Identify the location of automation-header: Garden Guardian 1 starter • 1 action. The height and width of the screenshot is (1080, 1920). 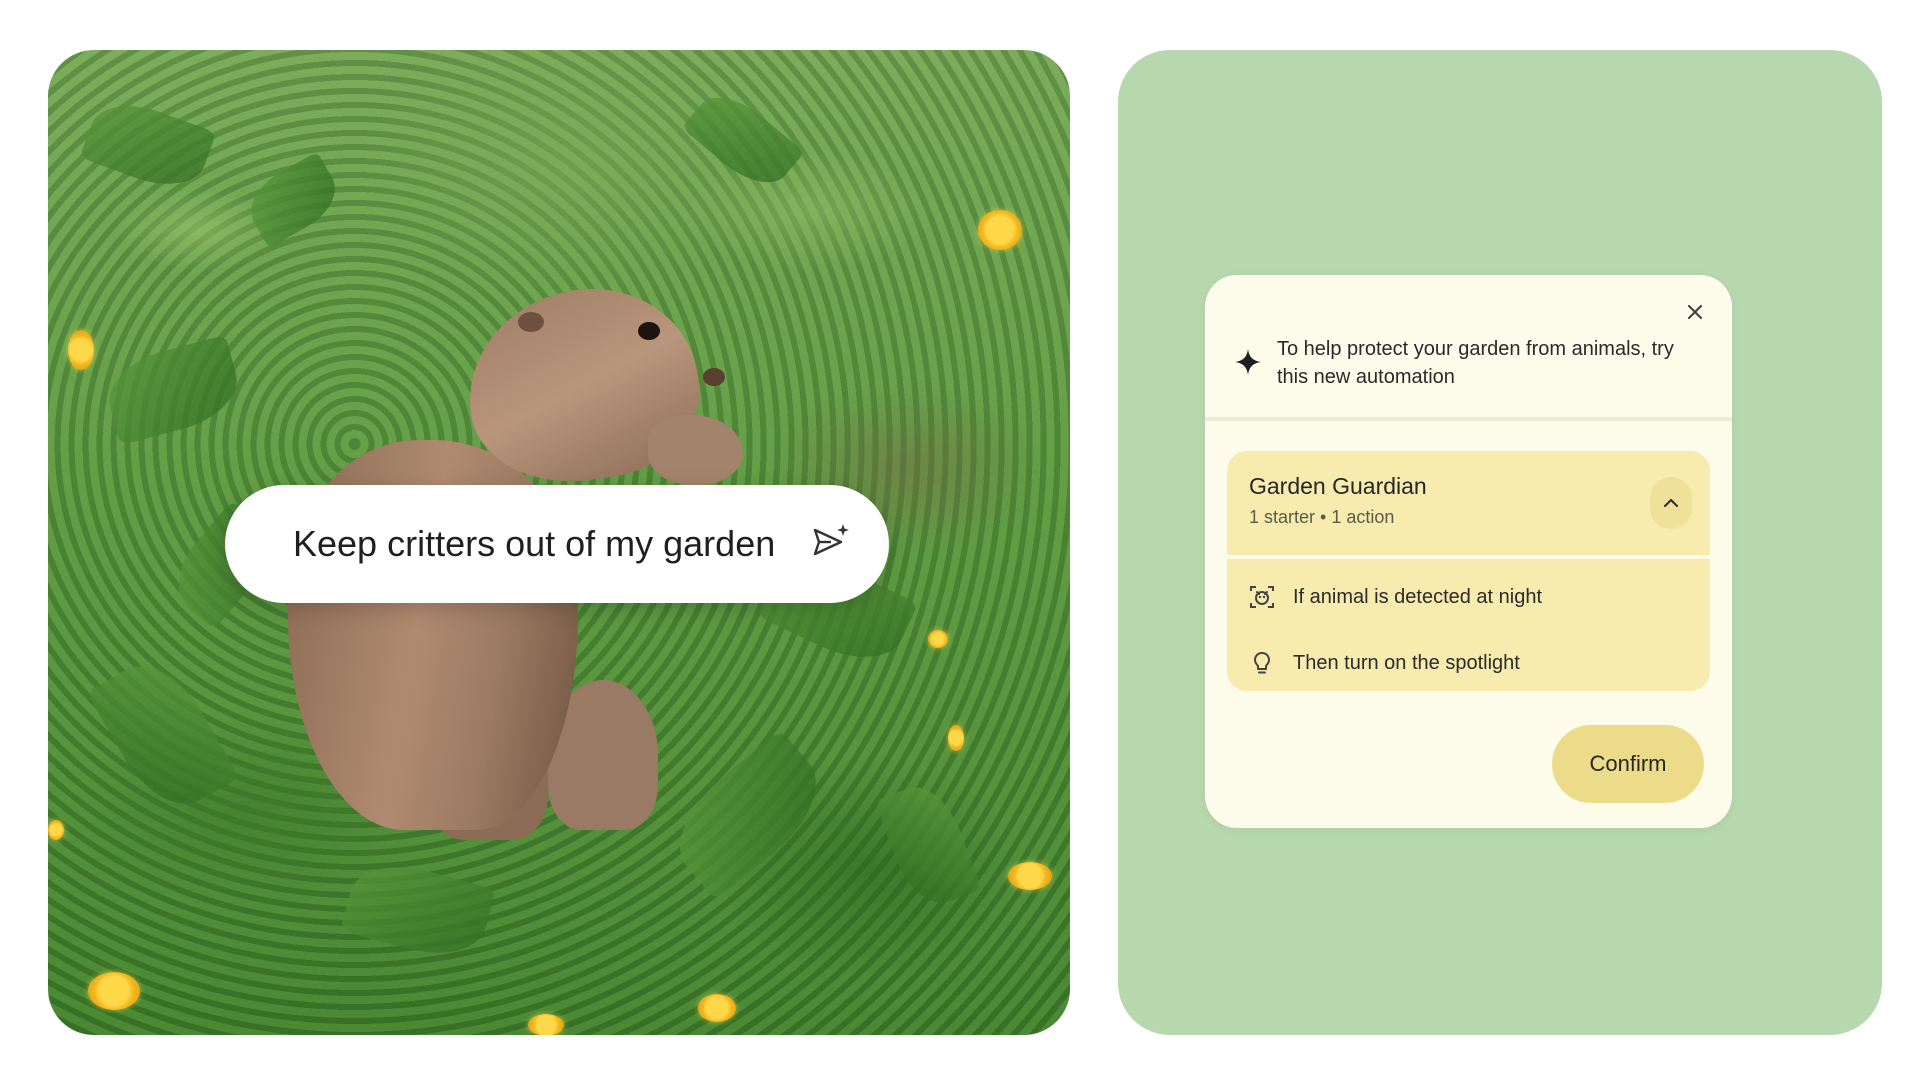
(1468, 503).